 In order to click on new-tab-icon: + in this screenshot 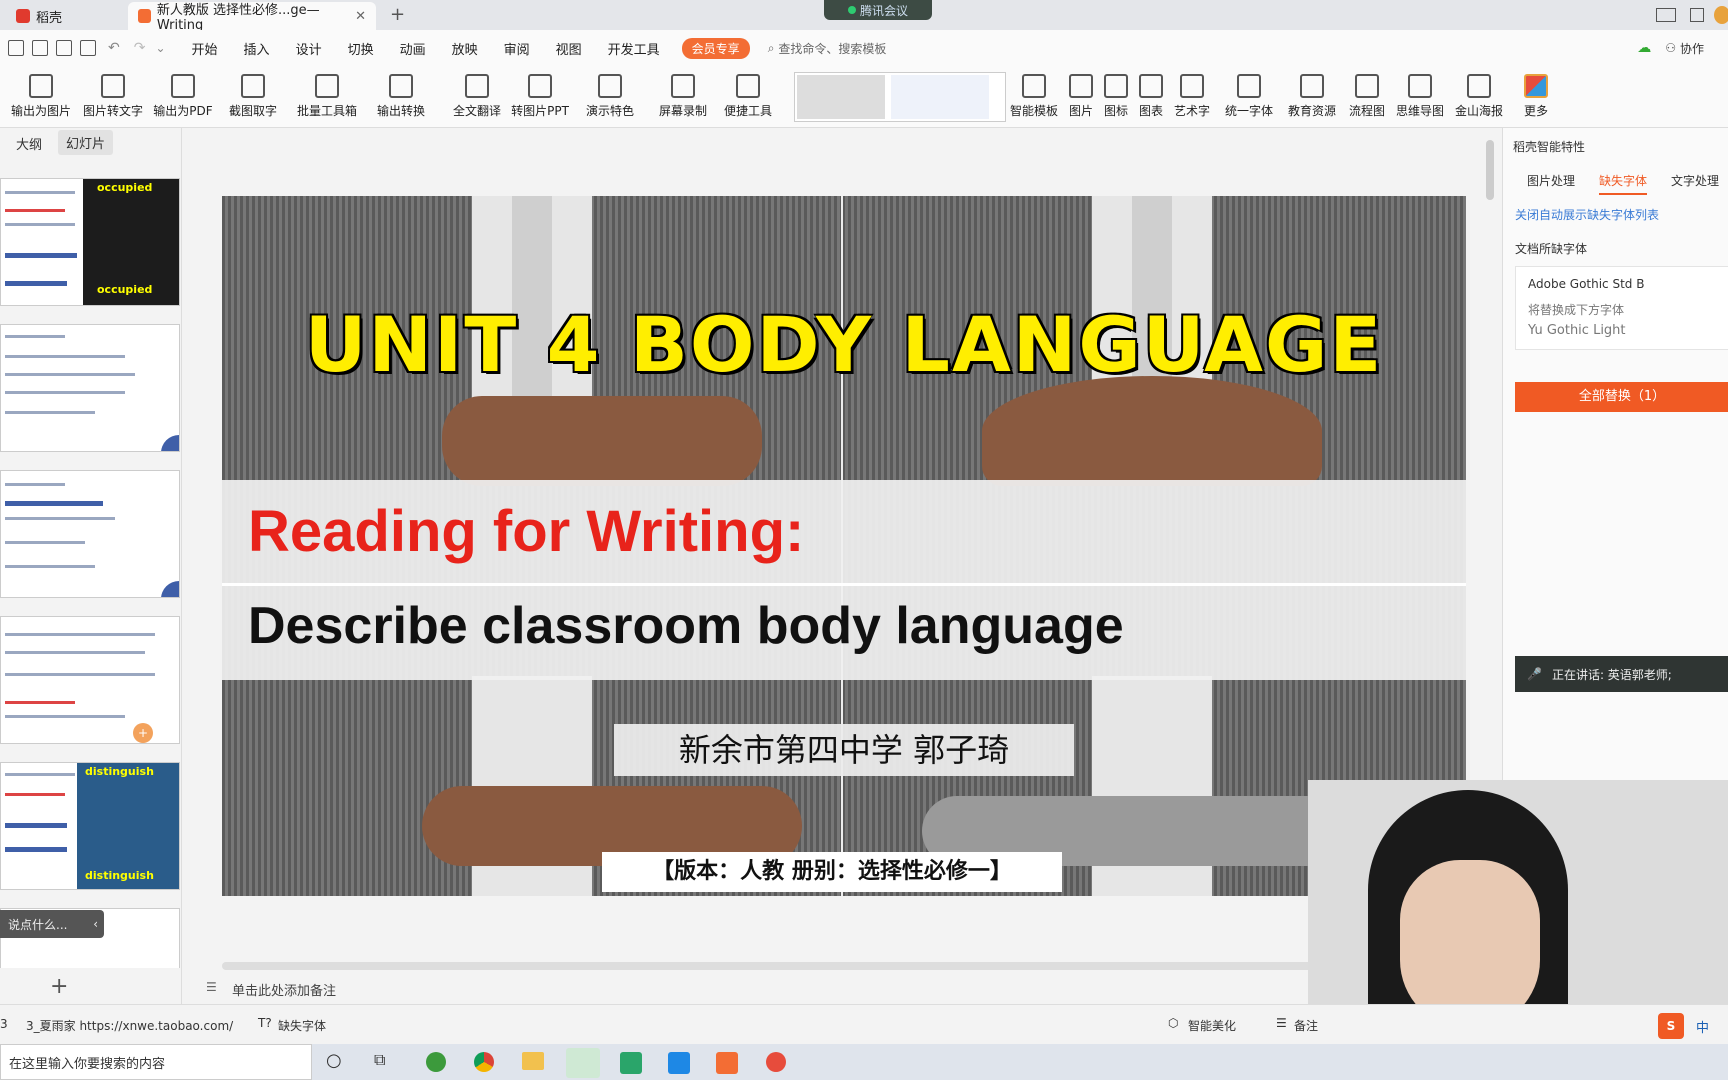, I will do `click(397, 14)`.